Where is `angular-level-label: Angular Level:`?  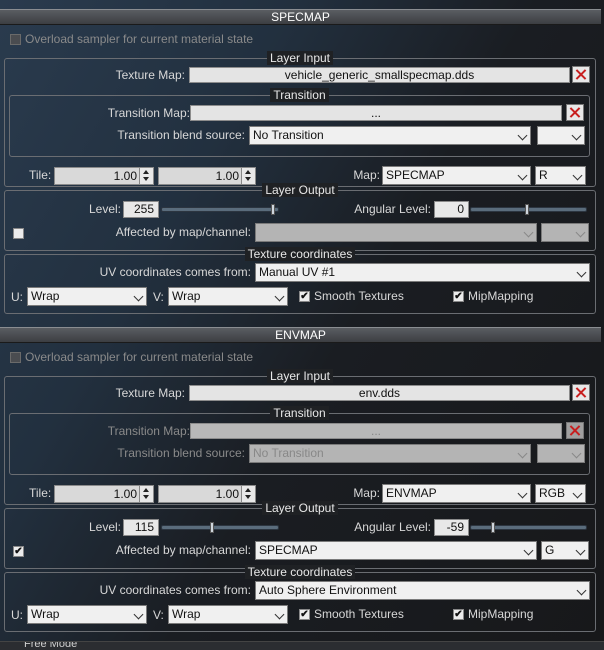
angular-level-label: Angular Level: is located at coordinates (392, 209).